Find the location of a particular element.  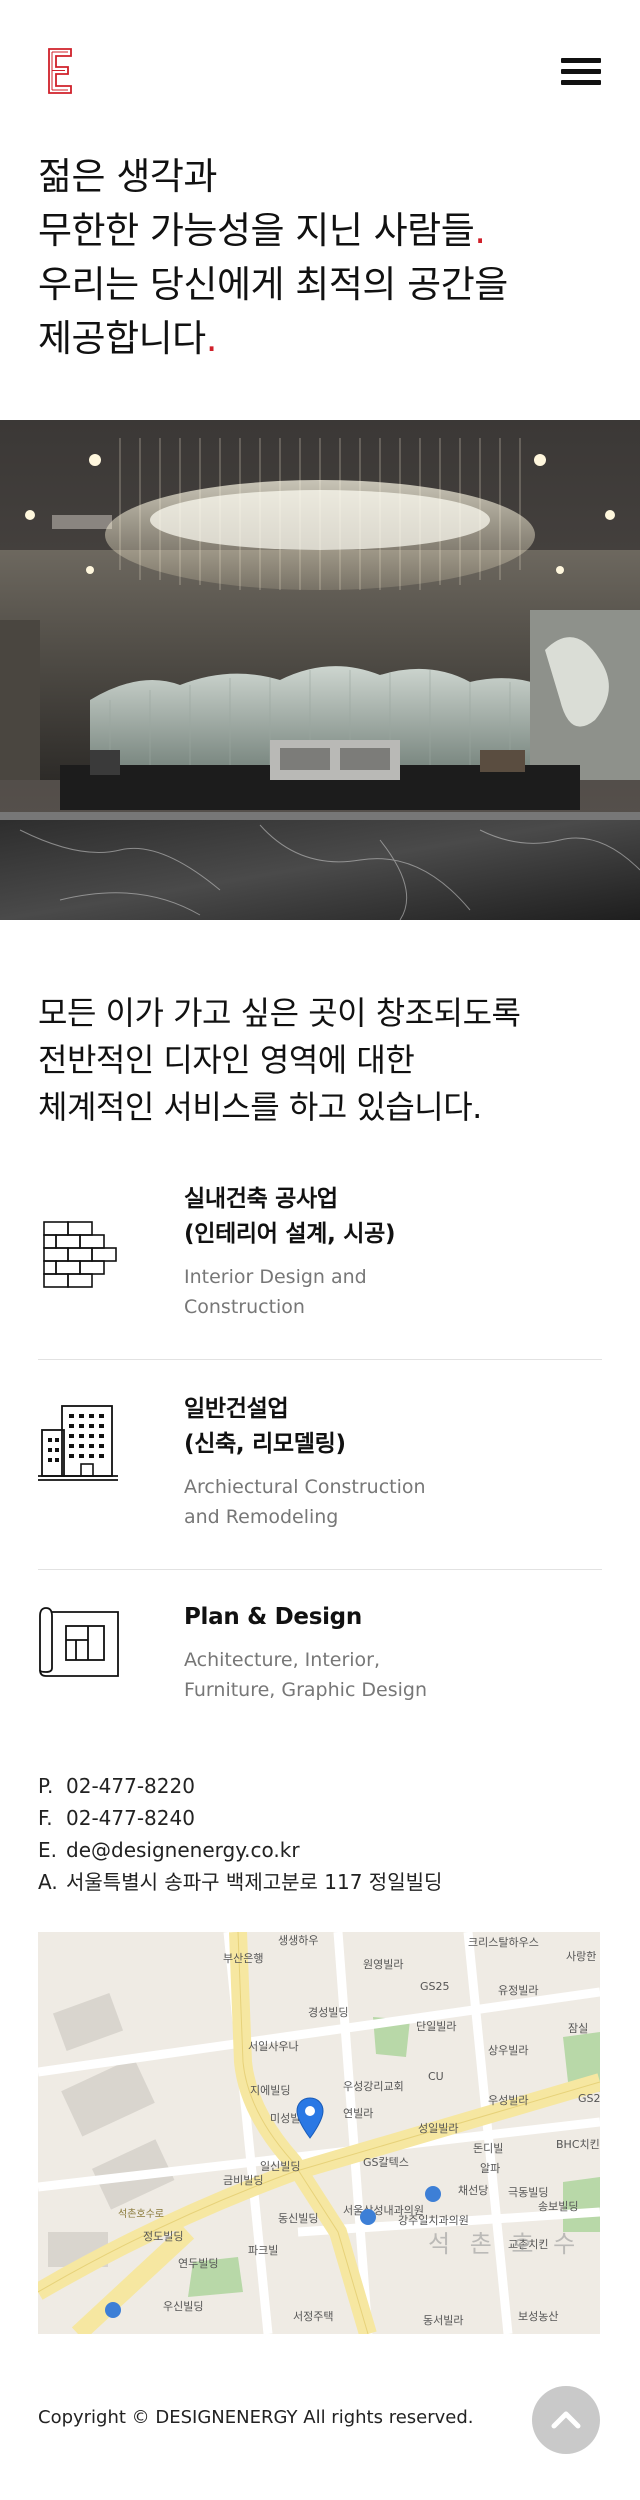

service-description: and Remodeling is located at coordinates (261, 1517).